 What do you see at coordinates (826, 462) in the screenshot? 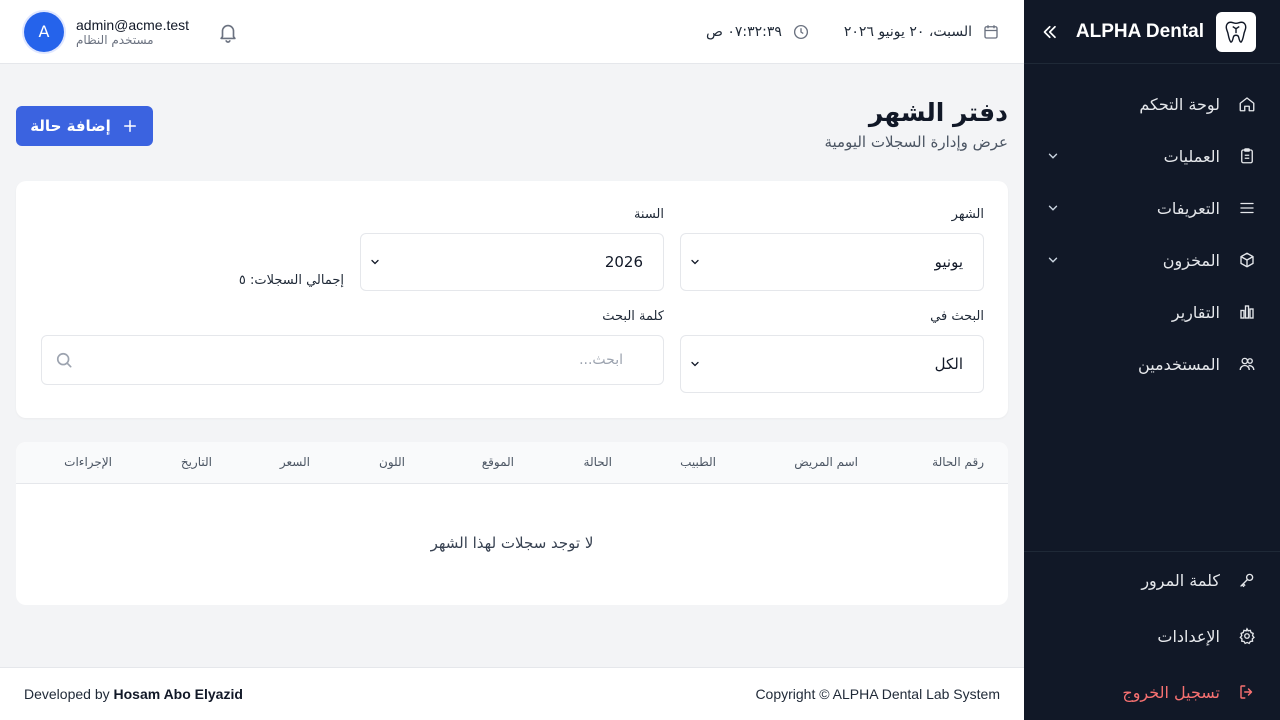
I see `column-header: اسم المريض` at bounding box center [826, 462].